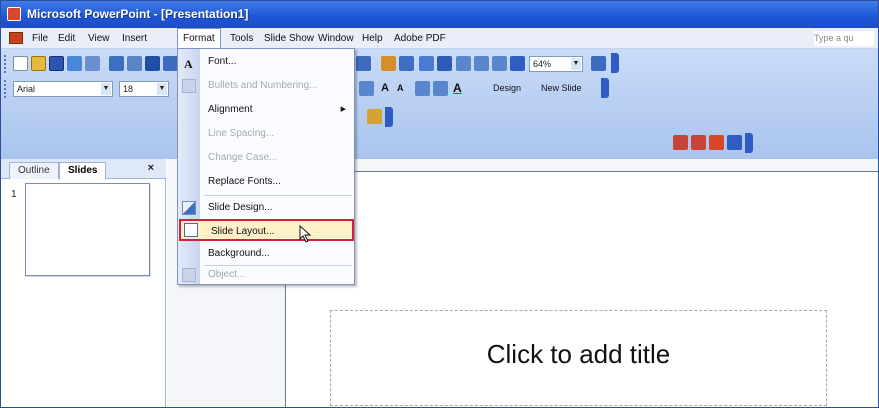  Describe the element at coordinates (426, 63) in the screenshot. I see `tables-borders-icon` at that location.